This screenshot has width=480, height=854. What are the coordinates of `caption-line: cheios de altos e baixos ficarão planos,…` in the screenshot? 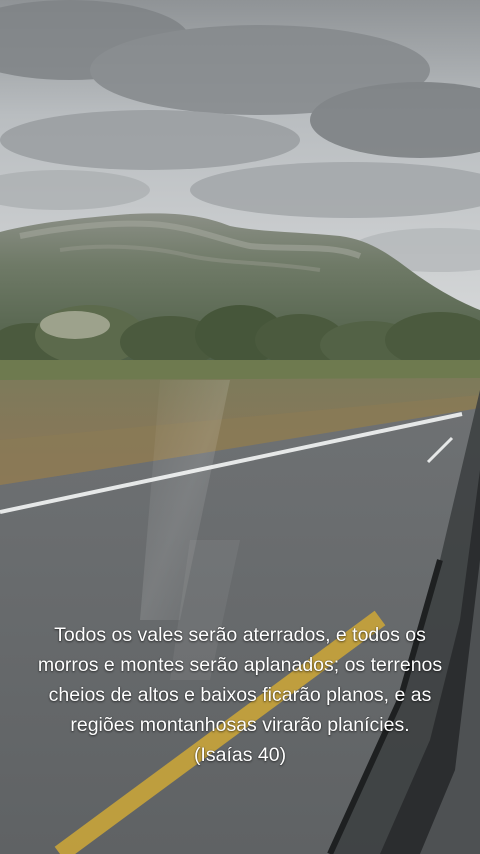 It's located at (240, 695).